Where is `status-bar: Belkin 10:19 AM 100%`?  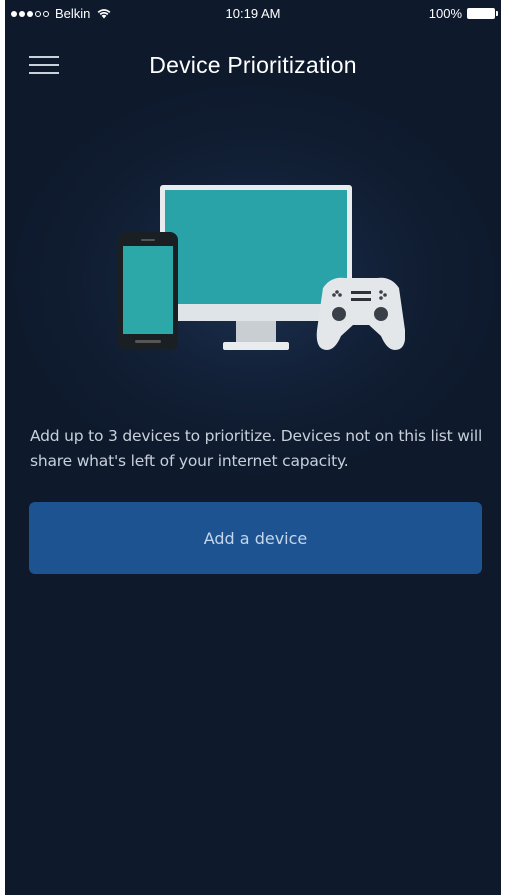 status-bar: Belkin 10:19 AM 100% is located at coordinates (253, 14).